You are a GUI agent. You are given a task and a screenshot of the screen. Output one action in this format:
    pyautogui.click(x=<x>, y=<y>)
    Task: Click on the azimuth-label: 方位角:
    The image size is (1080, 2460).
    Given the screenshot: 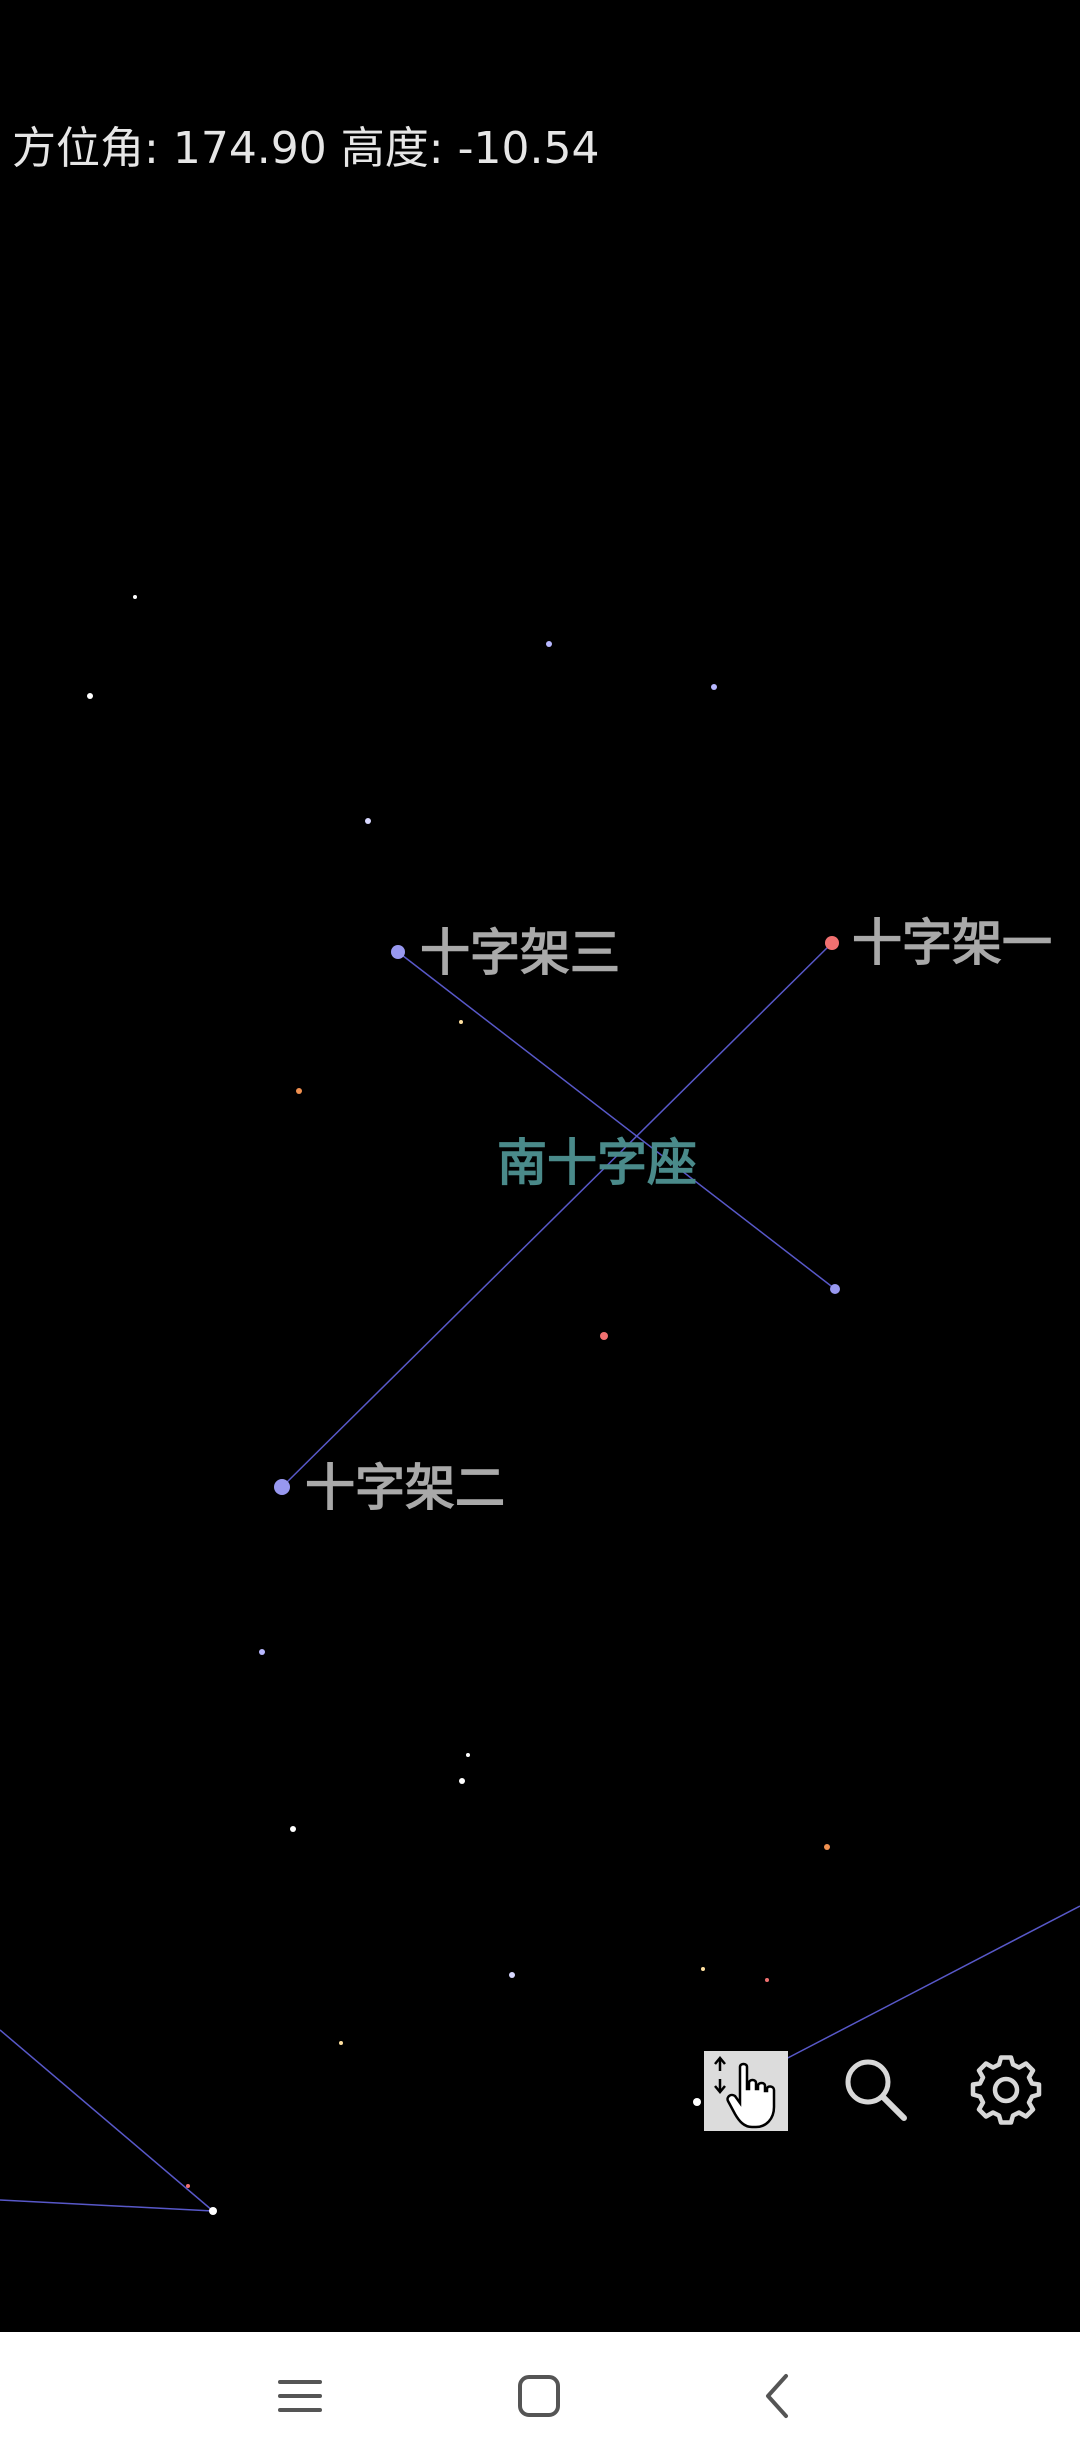 What is the action you would take?
    pyautogui.click(x=85, y=148)
    